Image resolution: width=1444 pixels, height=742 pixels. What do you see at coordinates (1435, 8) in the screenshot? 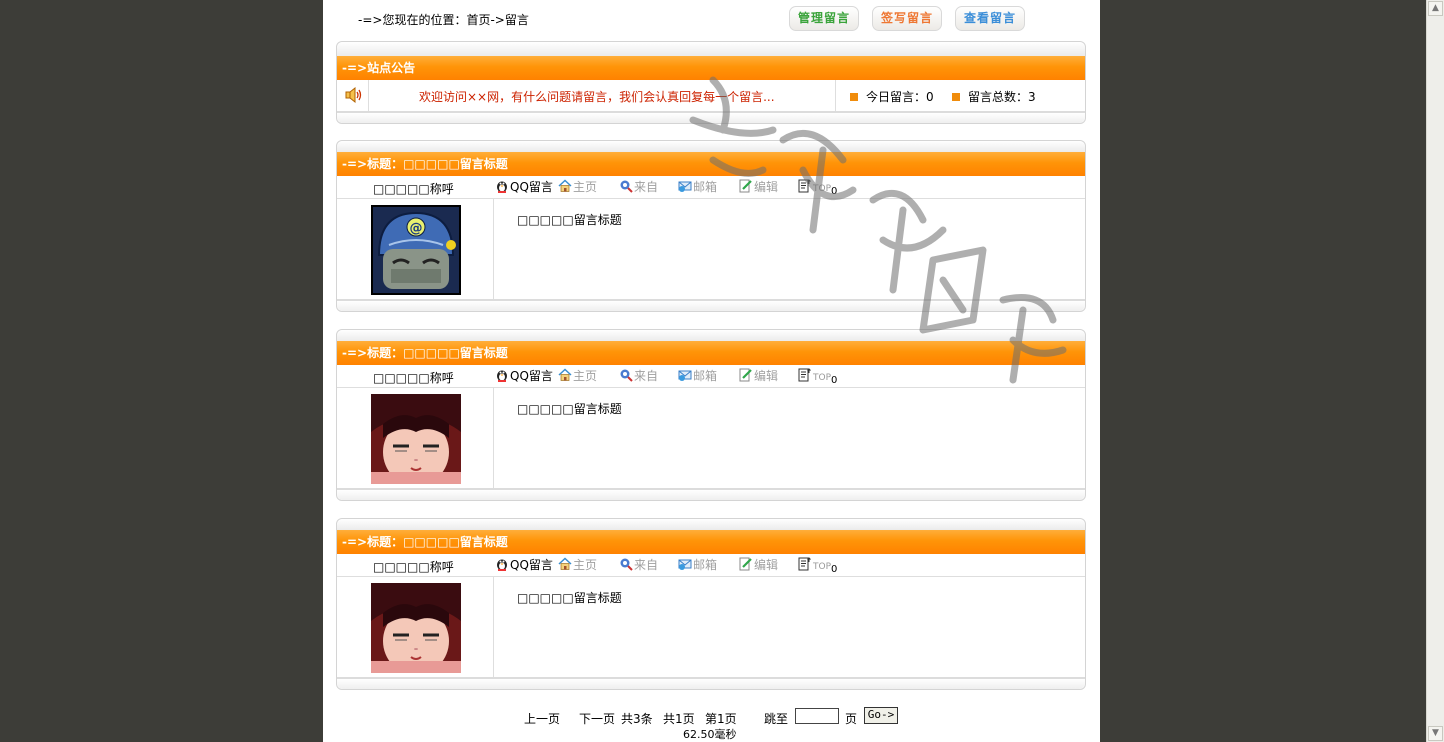
I see `scroll-up-icon: ▲` at bounding box center [1435, 8].